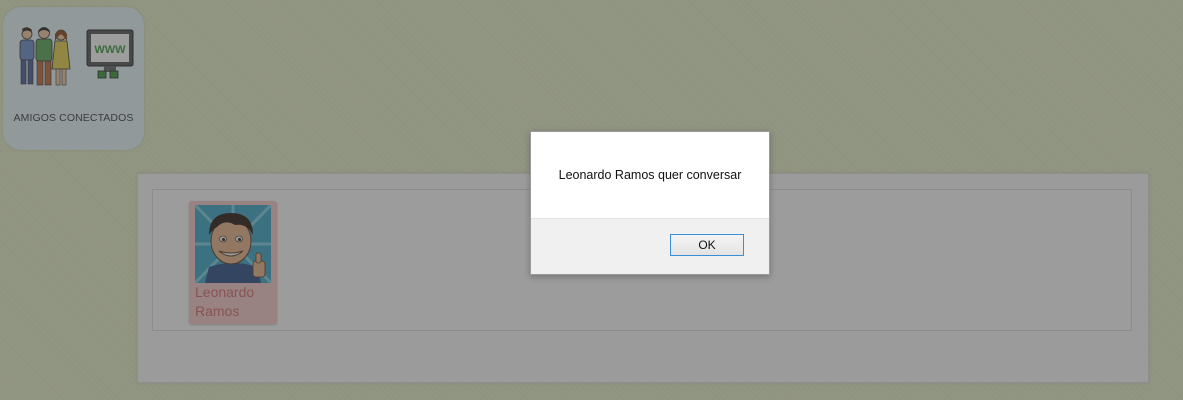 Image resolution: width=1183 pixels, height=400 pixels. Describe the element at coordinates (707, 245) in the screenshot. I see `ok-button: OK` at that location.